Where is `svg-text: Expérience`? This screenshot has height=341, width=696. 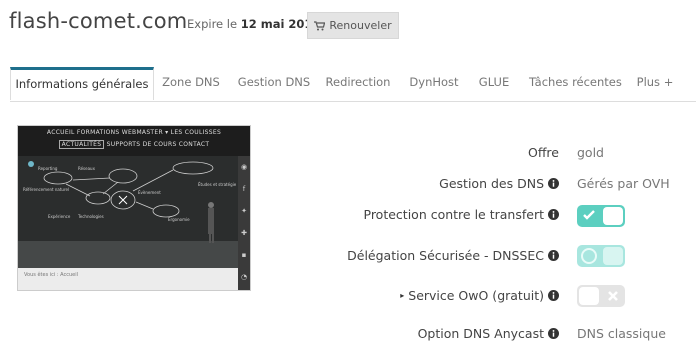
svg-text: Expérience is located at coordinates (59, 216).